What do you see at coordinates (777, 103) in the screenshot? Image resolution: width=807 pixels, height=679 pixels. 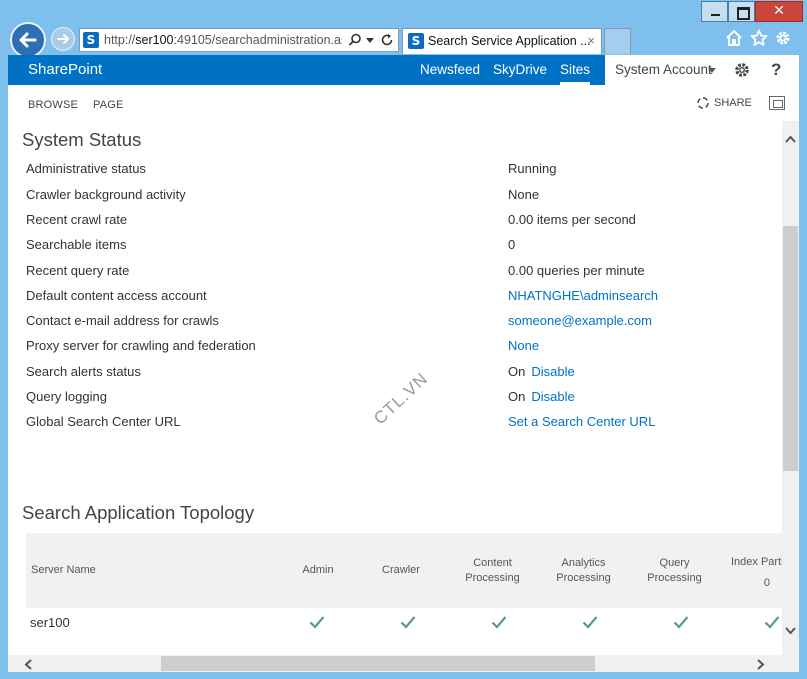 I see `focus-on-content-icon` at bounding box center [777, 103].